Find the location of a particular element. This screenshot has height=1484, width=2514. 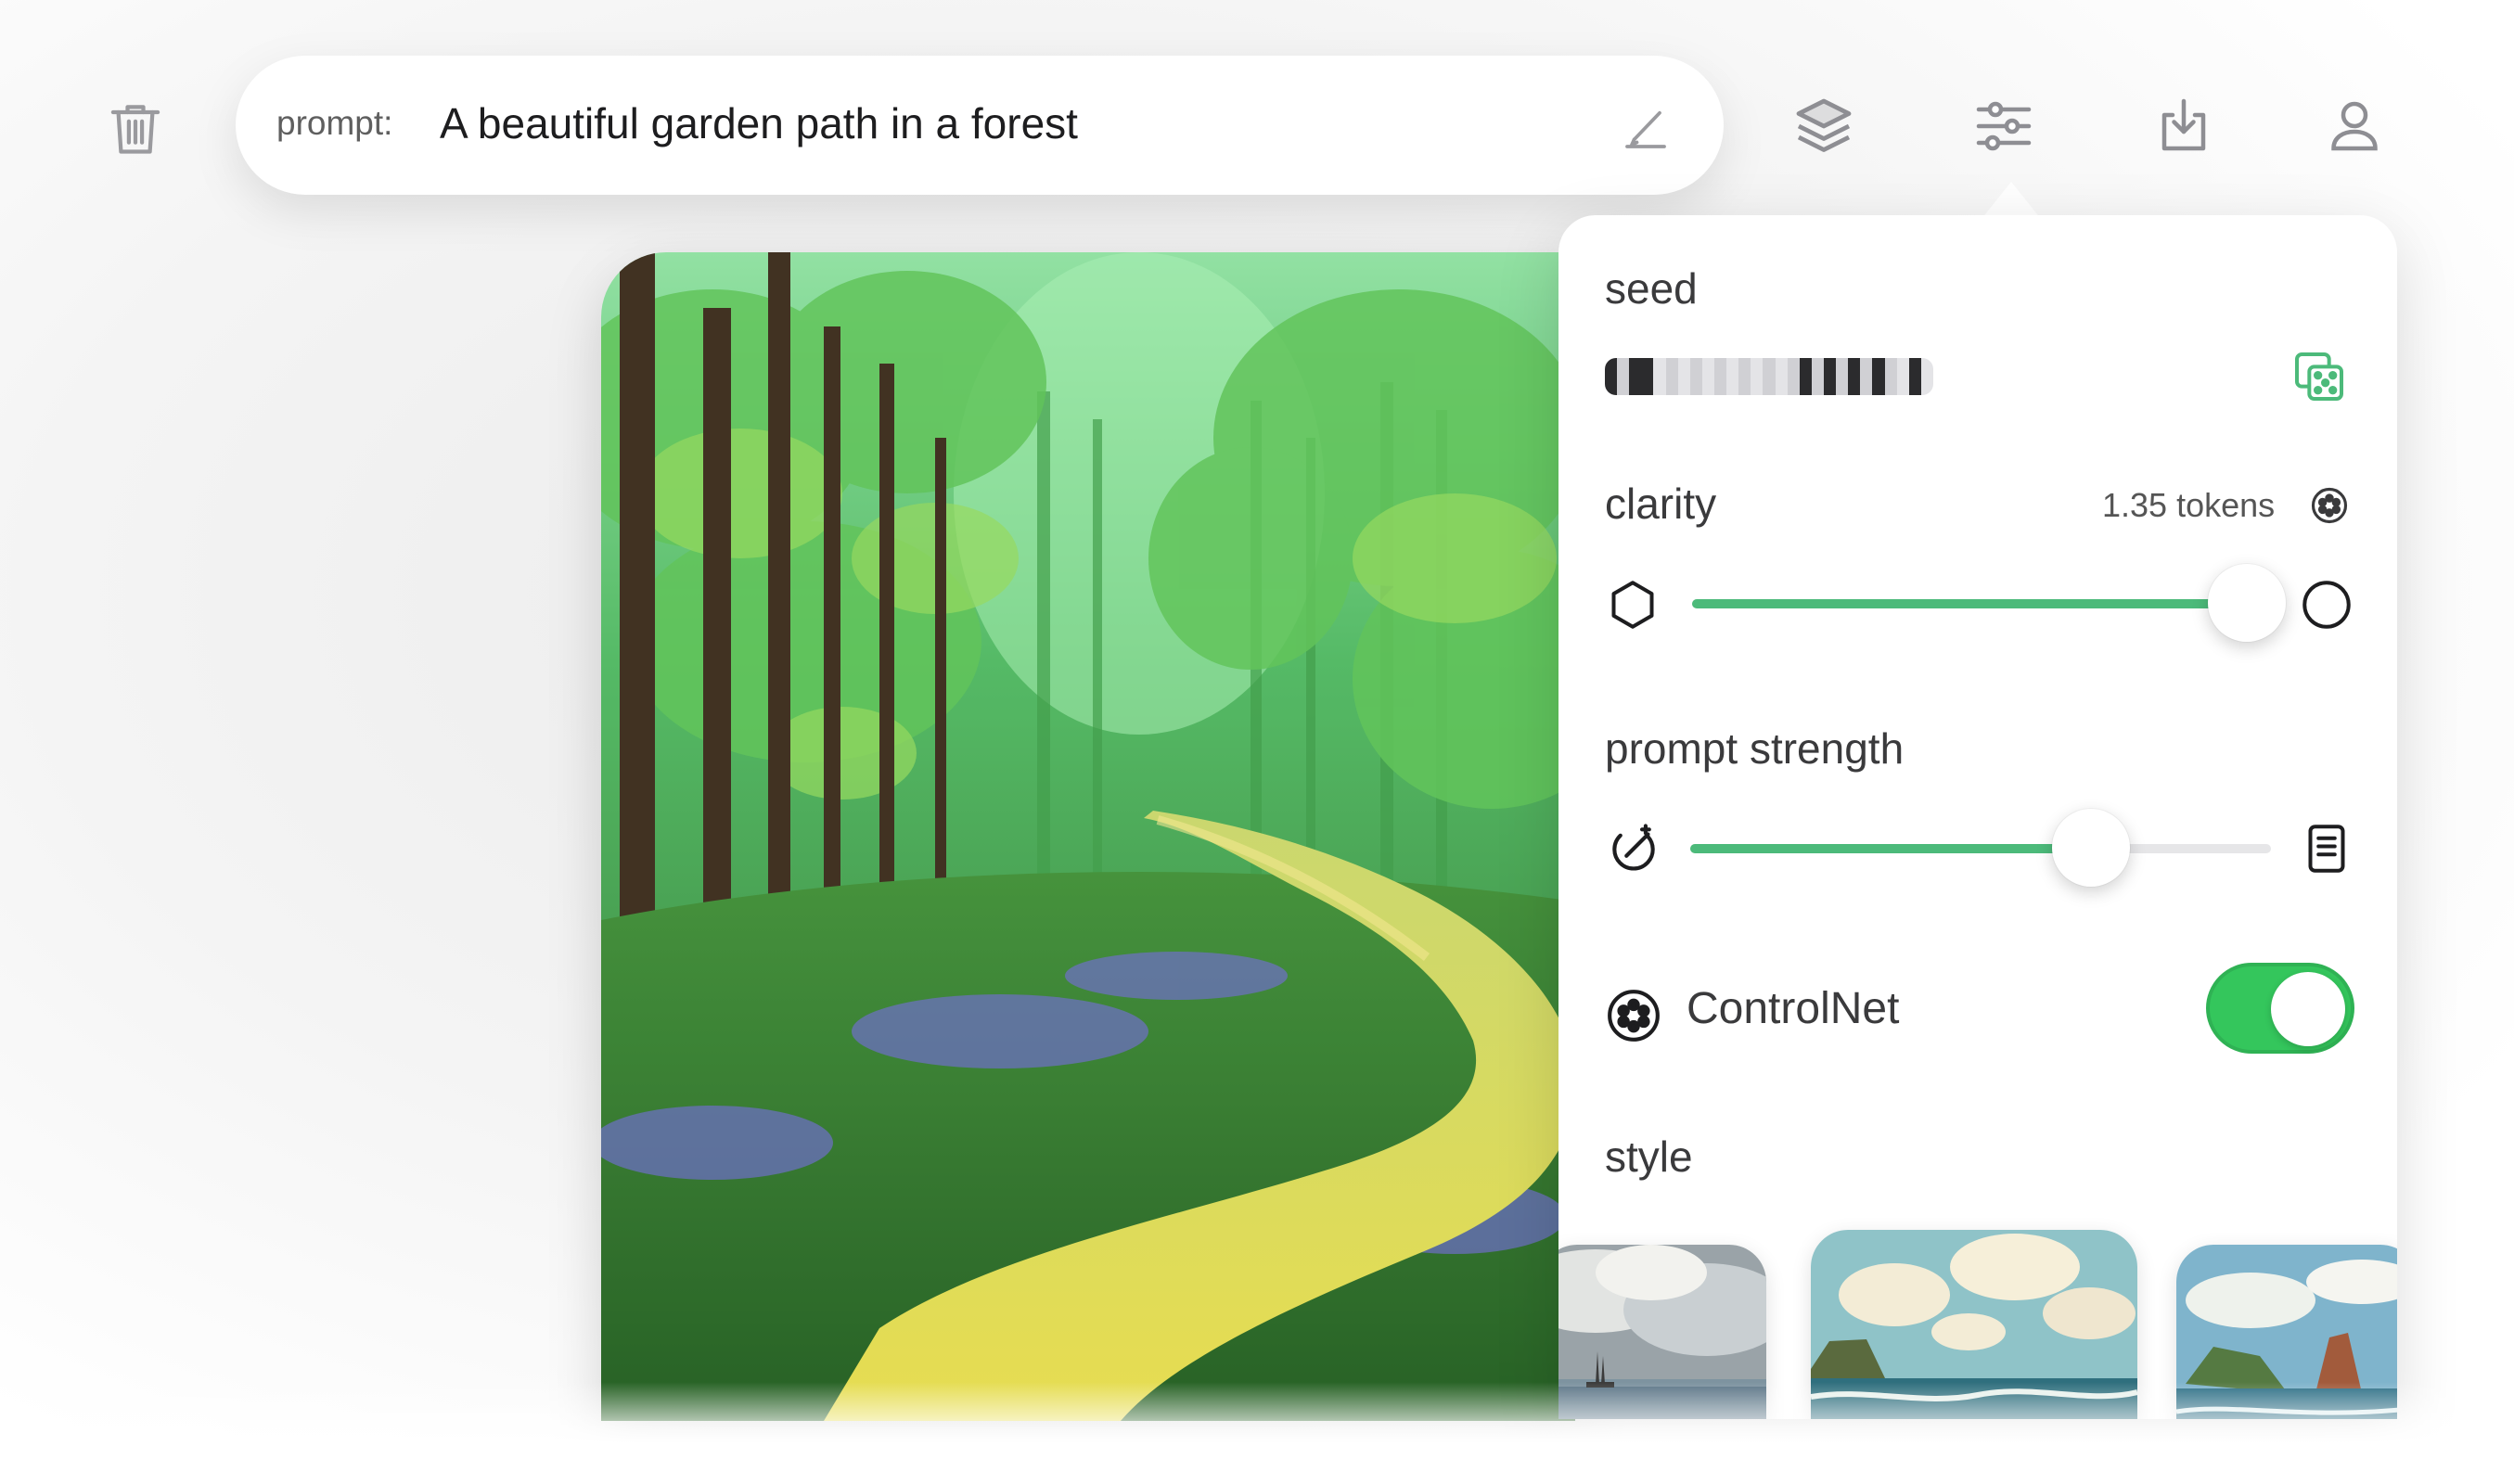

account-icon is located at coordinates (2355, 126).